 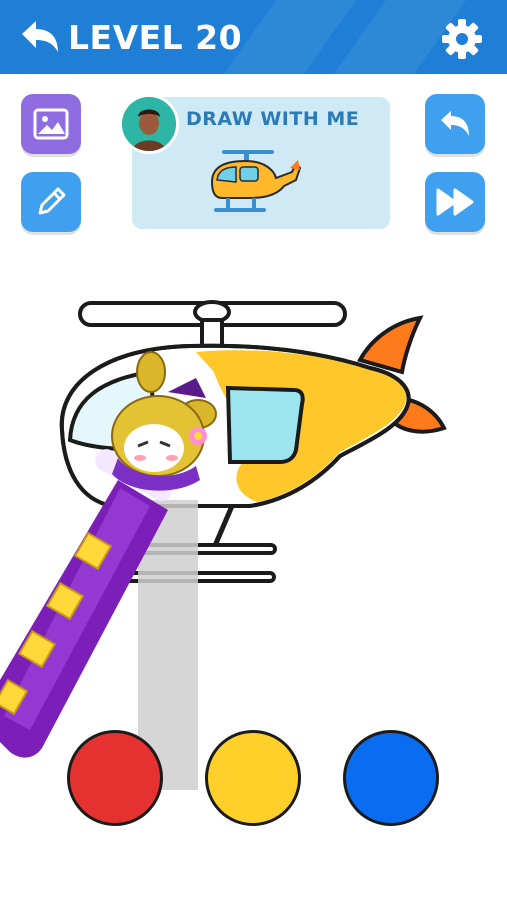 I want to click on back-arrow-icon, so click(x=40, y=36).